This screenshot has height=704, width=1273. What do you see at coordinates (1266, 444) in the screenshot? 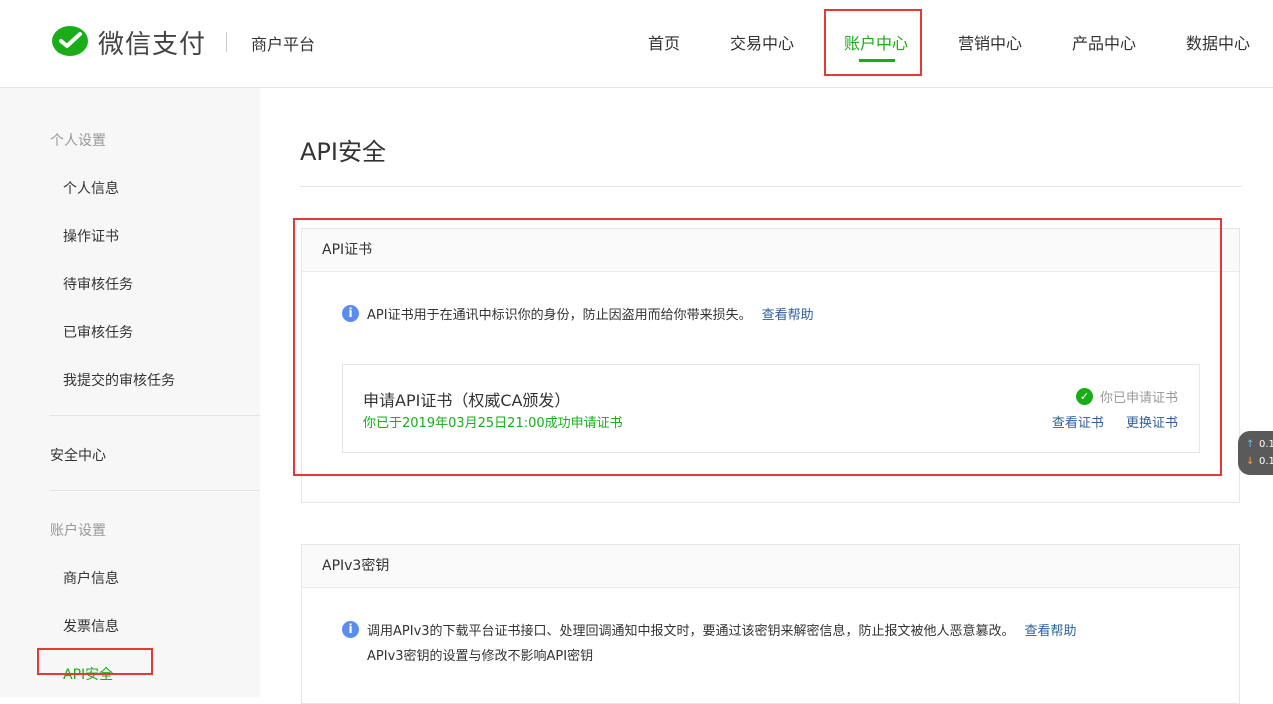
I see `upload-speed: 0.1` at bounding box center [1266, 444].